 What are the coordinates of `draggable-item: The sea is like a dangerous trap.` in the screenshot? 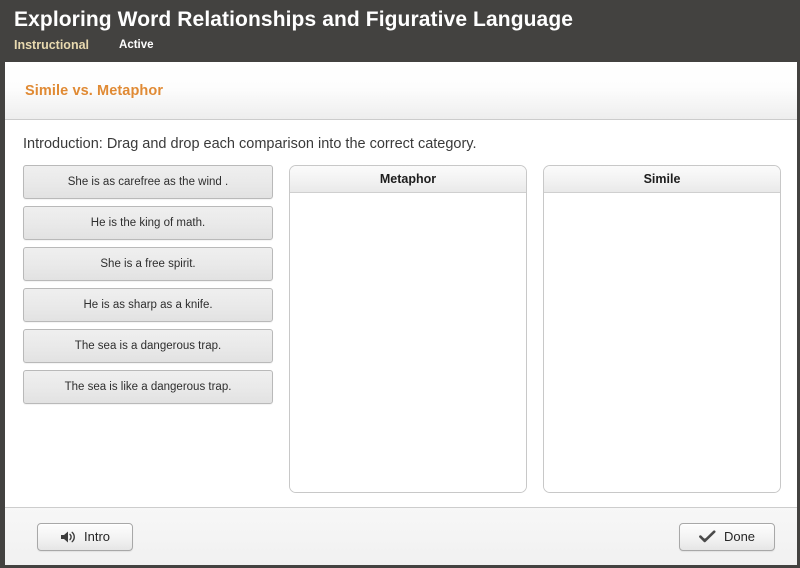 It's located at (148, 387).